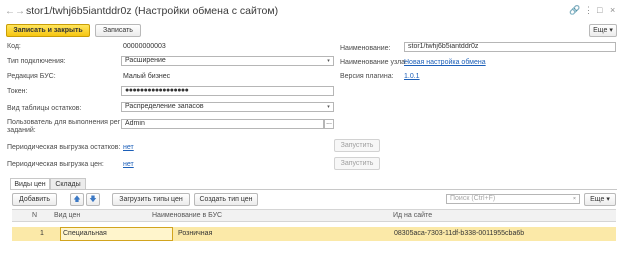 The width and height of the screenshot is (624, 257). Describe the element at coordinates (412, 215) in the screenshot. I see `column-header-site-id: Ид на сайте` at that location.